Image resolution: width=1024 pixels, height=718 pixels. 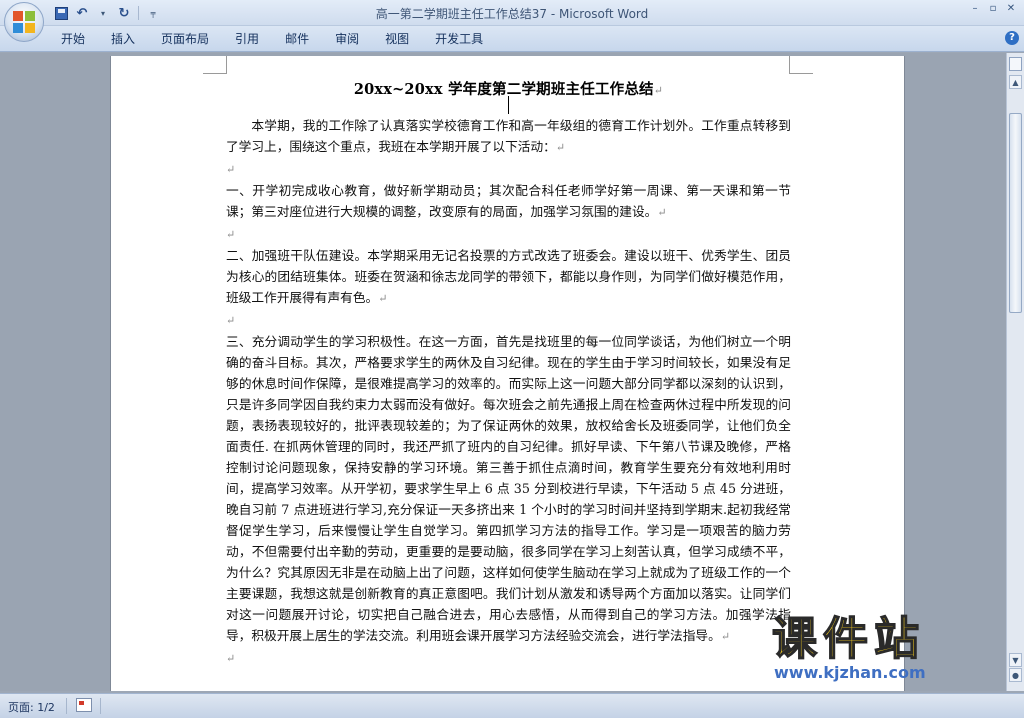 What do you see at coordinates (347, 39) in the screenshot?
I see `tab-5: 审阅` at bounding box center [347, 39].